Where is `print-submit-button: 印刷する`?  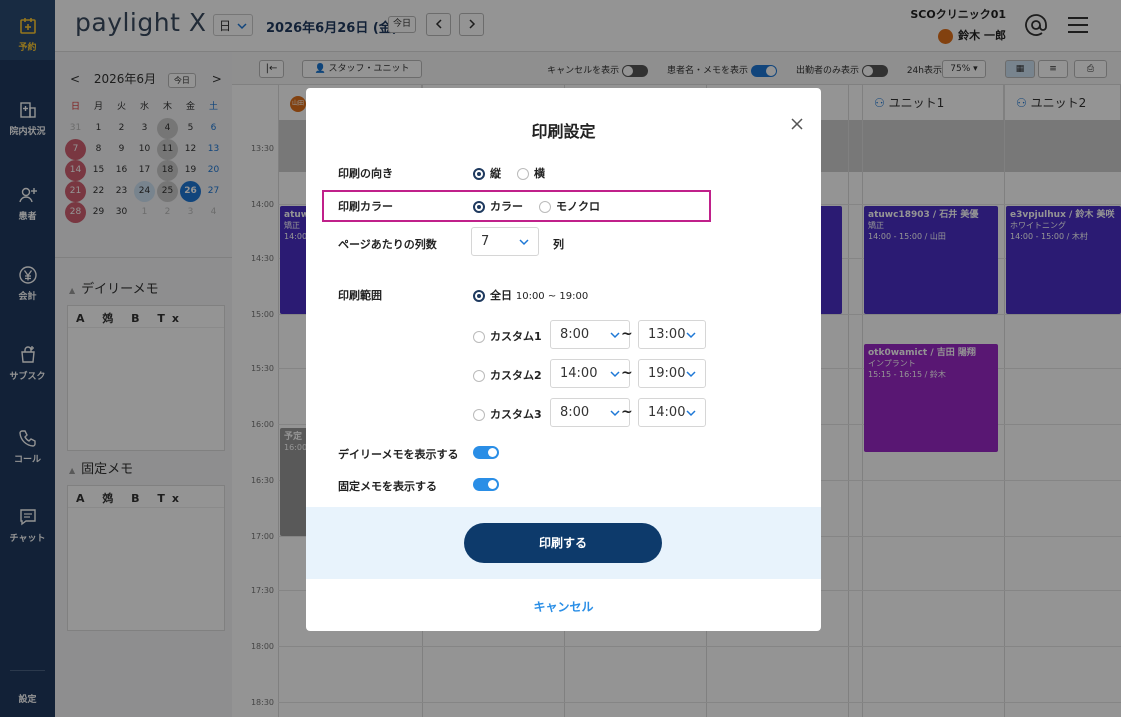
print-submit-button: 印刷する is located at coordinates (563, 543).